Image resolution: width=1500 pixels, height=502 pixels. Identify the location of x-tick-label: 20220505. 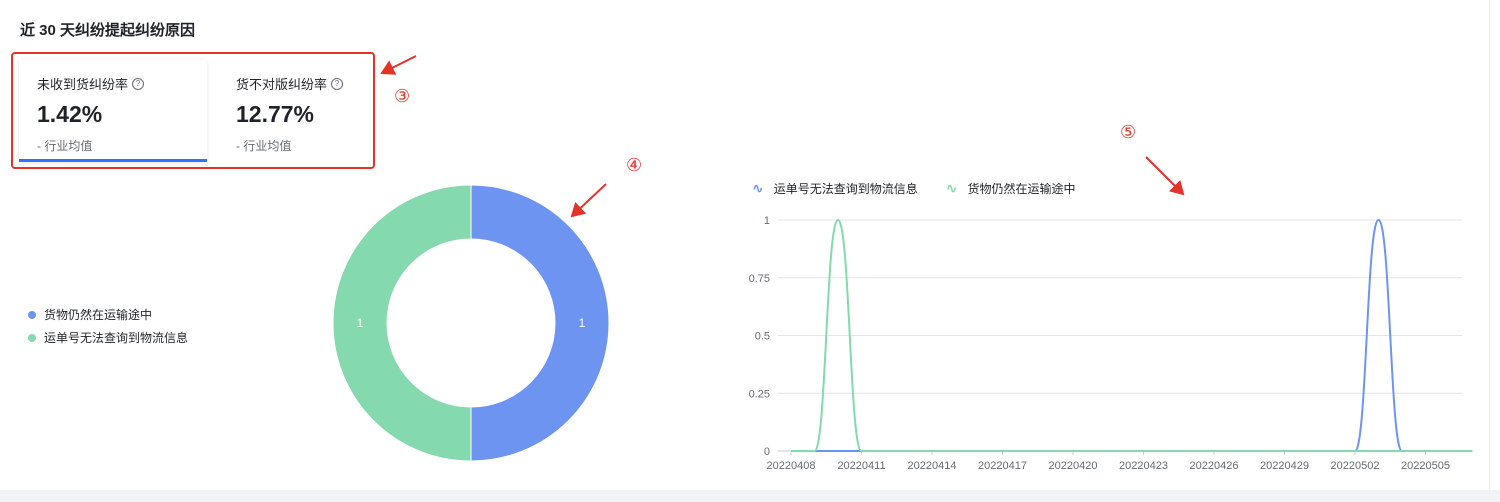
(1425, 466).